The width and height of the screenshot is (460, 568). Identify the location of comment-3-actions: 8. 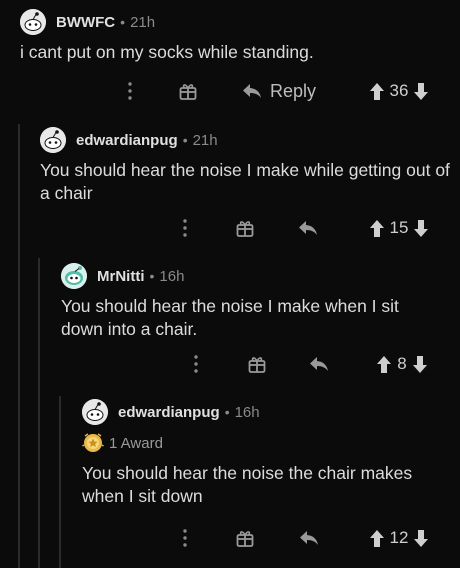
(260, 364).